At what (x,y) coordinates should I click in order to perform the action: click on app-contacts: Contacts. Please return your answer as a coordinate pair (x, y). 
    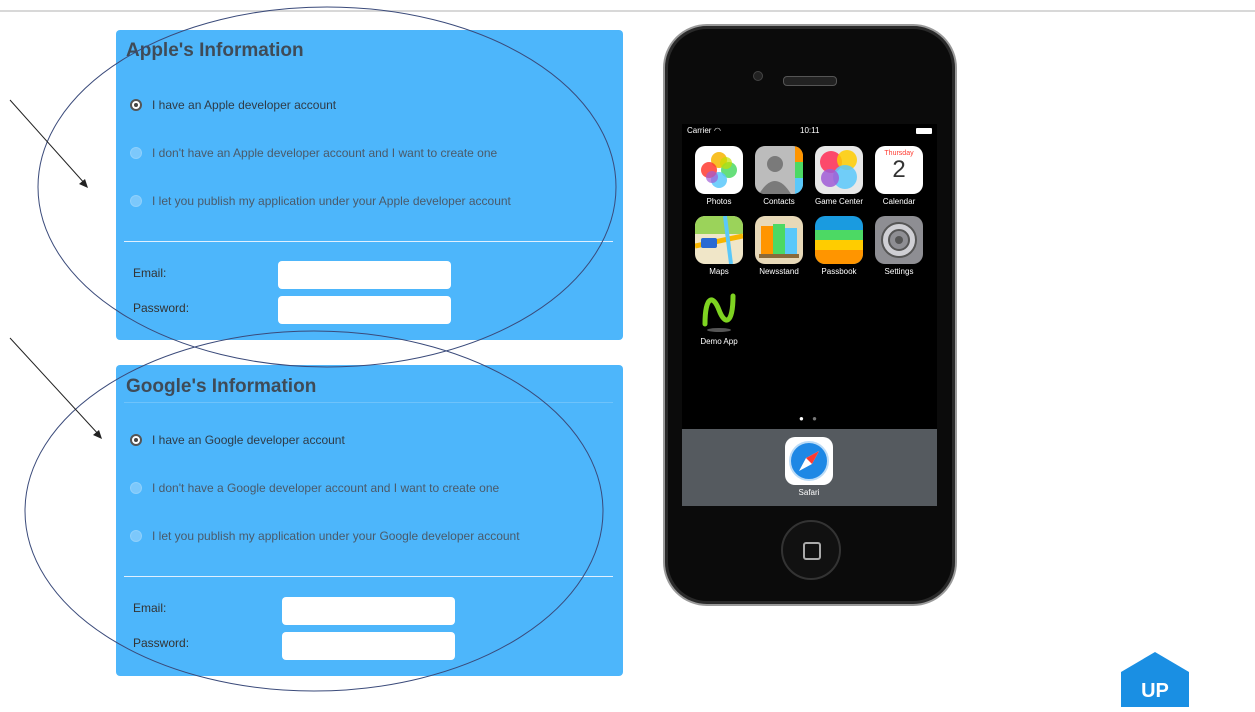
    Looking at the image, I should click on (779, 176).